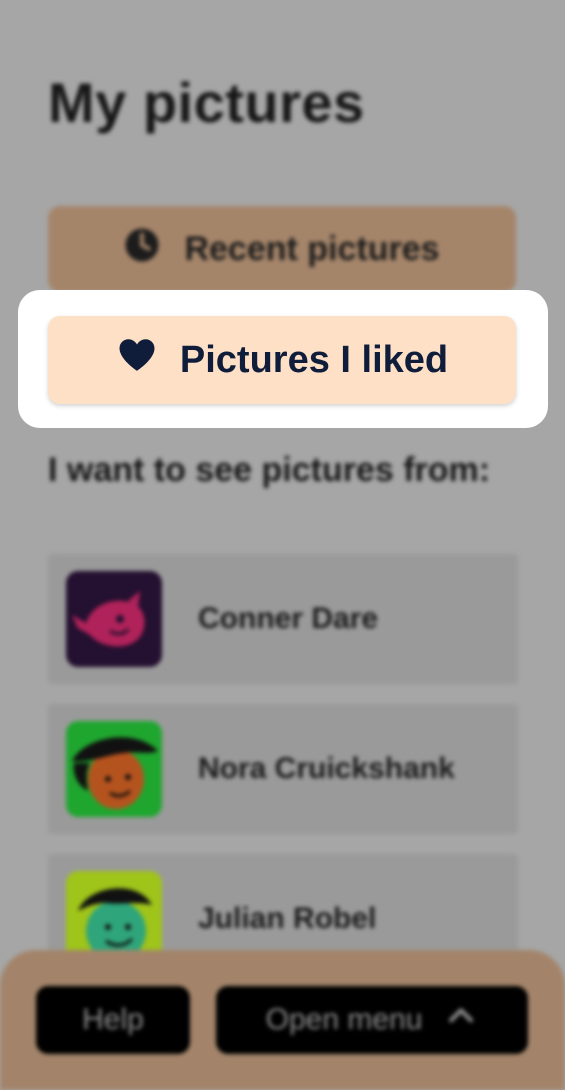  Describe the element at coordinates (288, 618) in the screenshot. I see `creator-name: Conner Dare` at that location.